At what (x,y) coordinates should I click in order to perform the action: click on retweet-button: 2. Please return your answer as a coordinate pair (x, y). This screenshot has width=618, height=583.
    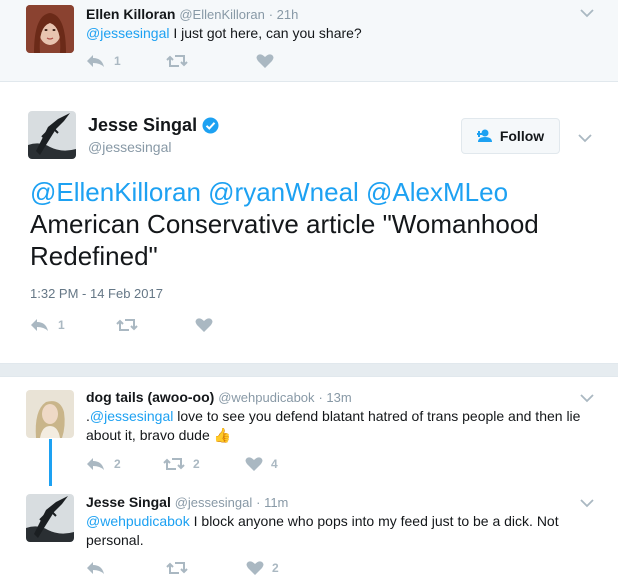
    Looking at the image, I should click on (204, 464).